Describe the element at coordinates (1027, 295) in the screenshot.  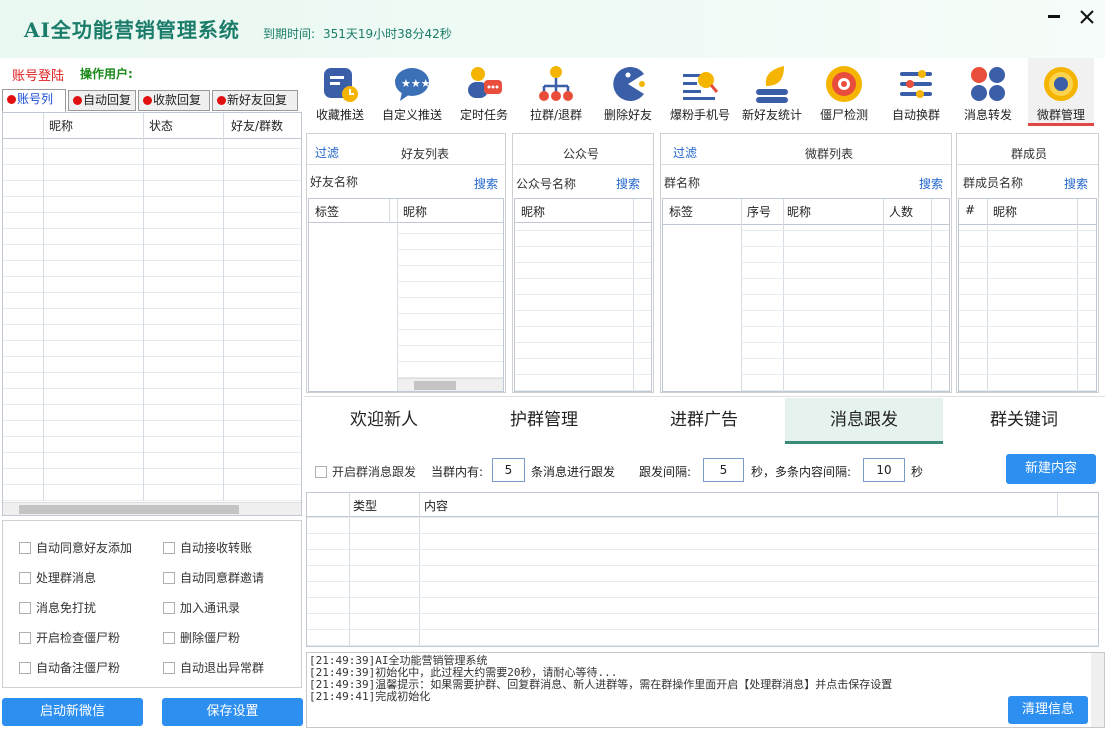
I see `members-table: # 昵称` at that location.